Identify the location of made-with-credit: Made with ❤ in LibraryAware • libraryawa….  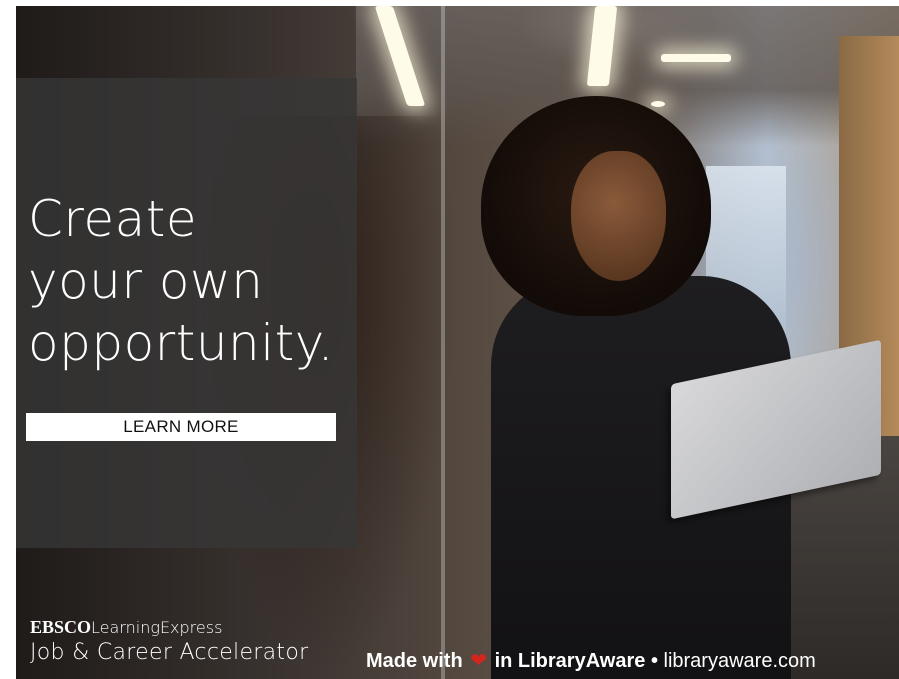
(591, 661).